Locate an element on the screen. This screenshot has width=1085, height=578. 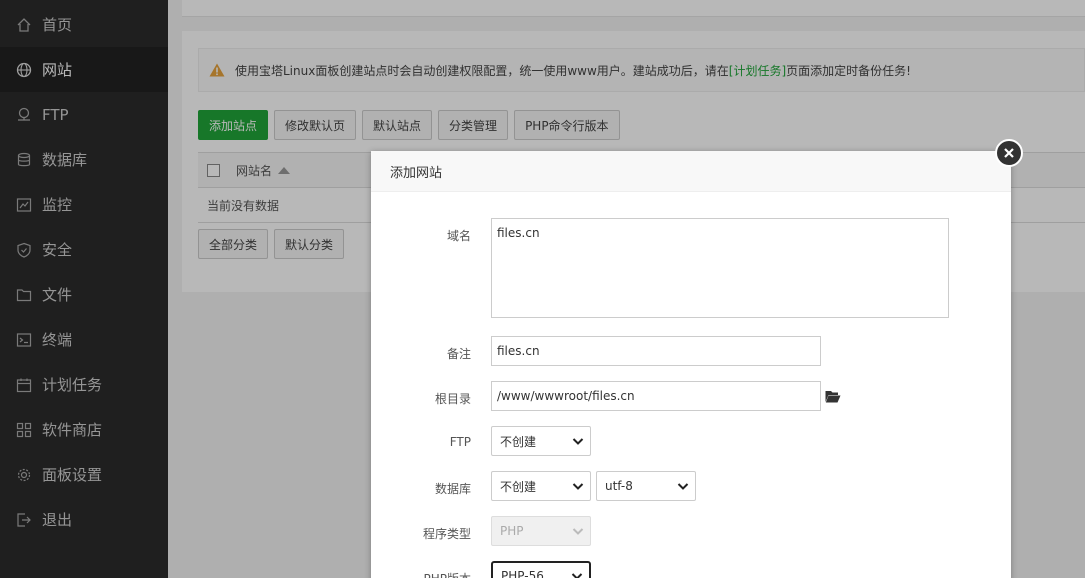
ftp-label: FTP is located at coordinates (460, 442).